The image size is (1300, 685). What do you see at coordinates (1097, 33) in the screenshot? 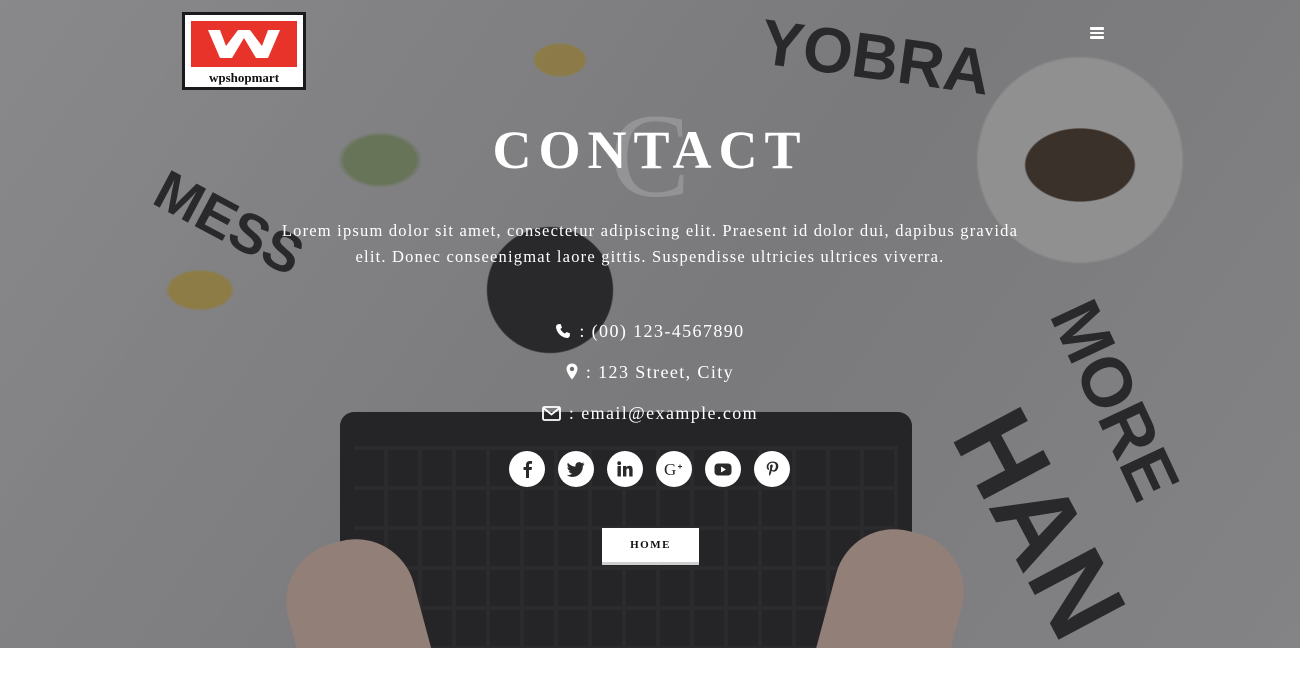
I see `hamburger-menu-icon` at bounding box center [1097, 33].